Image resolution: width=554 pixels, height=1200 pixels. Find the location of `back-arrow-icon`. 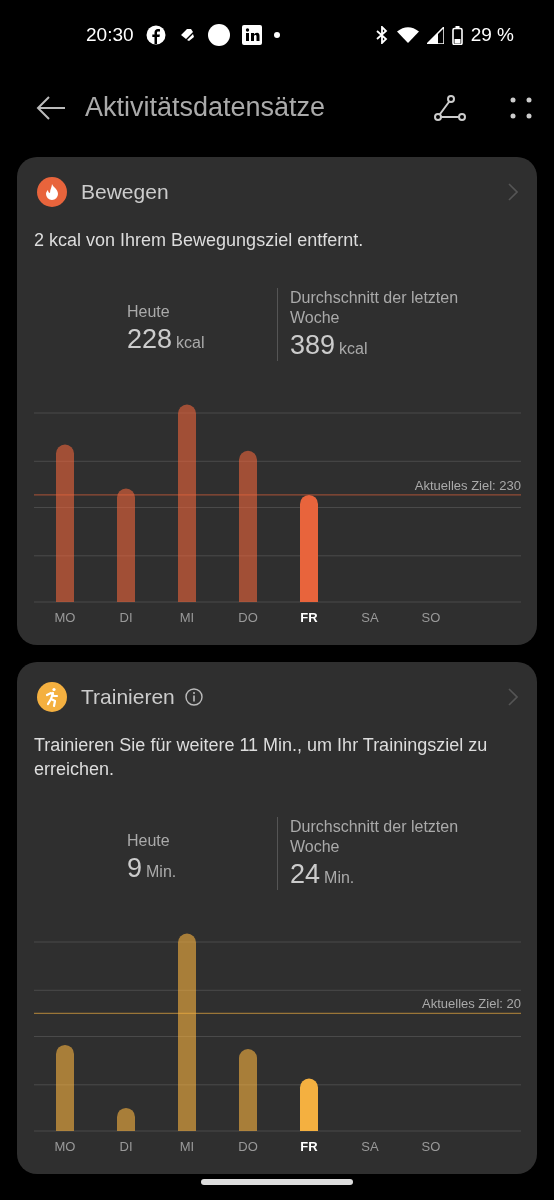

back-arrow-icon is located at coordinates (51, 107).